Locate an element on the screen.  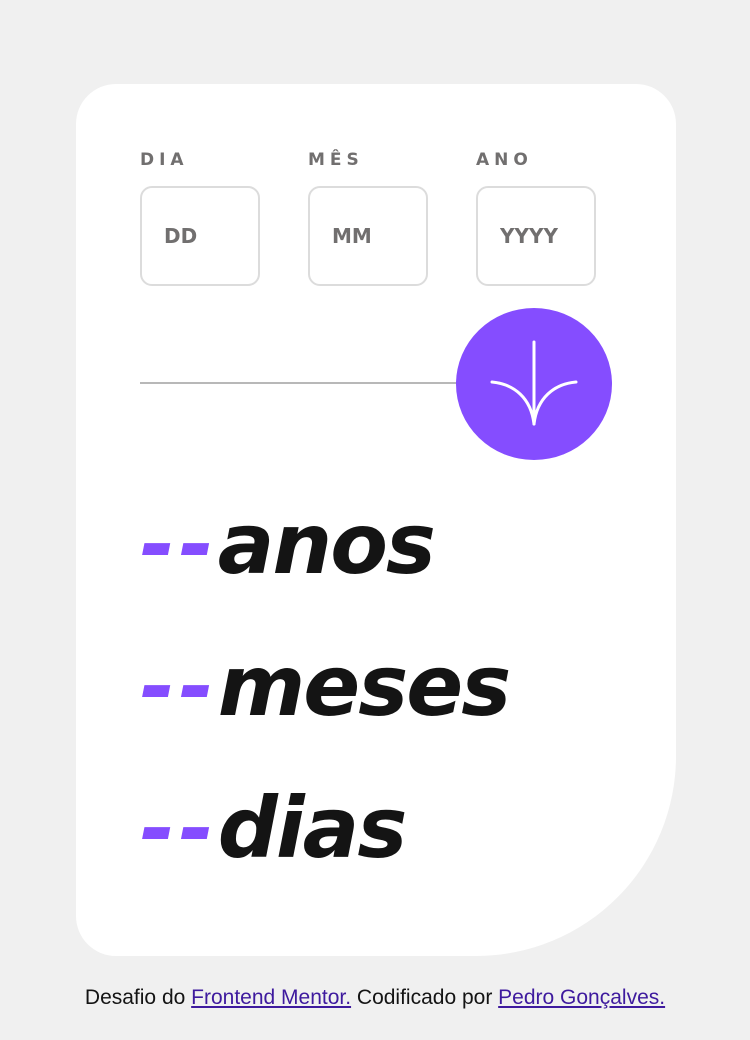
months-unit: meses is located at coordinates (364, 686).